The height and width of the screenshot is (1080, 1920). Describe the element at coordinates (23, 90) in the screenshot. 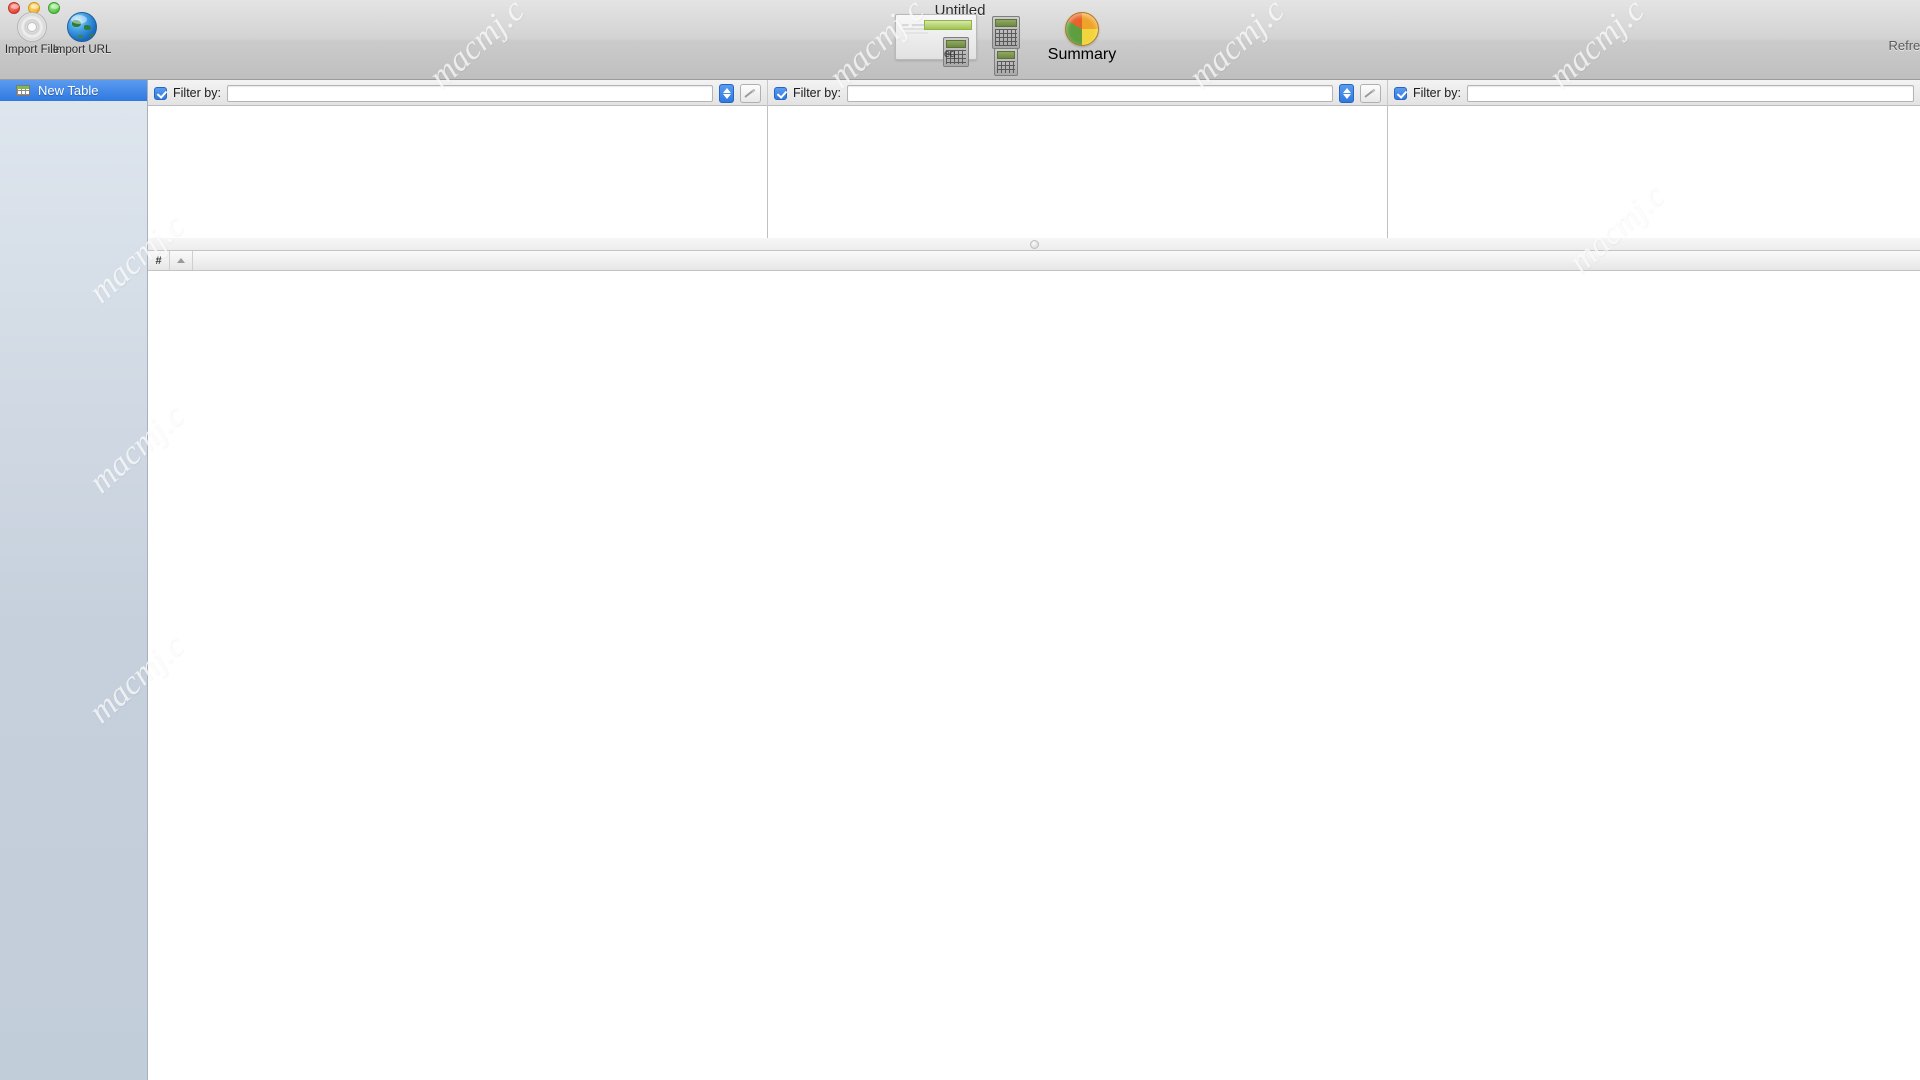

I see `table-icon` at that location.